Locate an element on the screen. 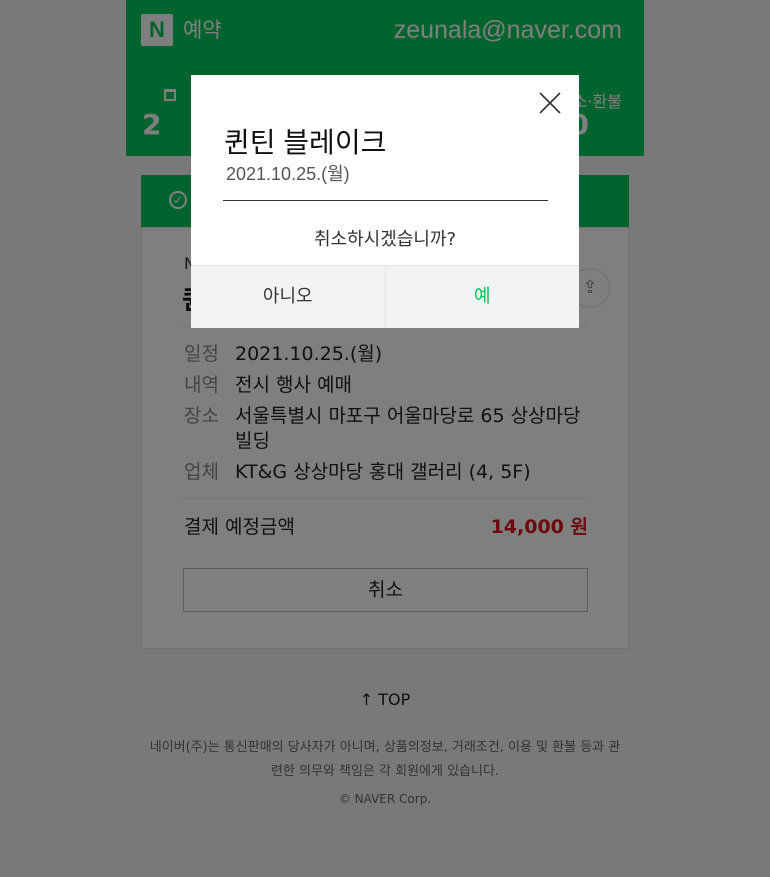 This screenshot has width=770, height=877. no-button: 아니오 is located at coordinates (288, 297).